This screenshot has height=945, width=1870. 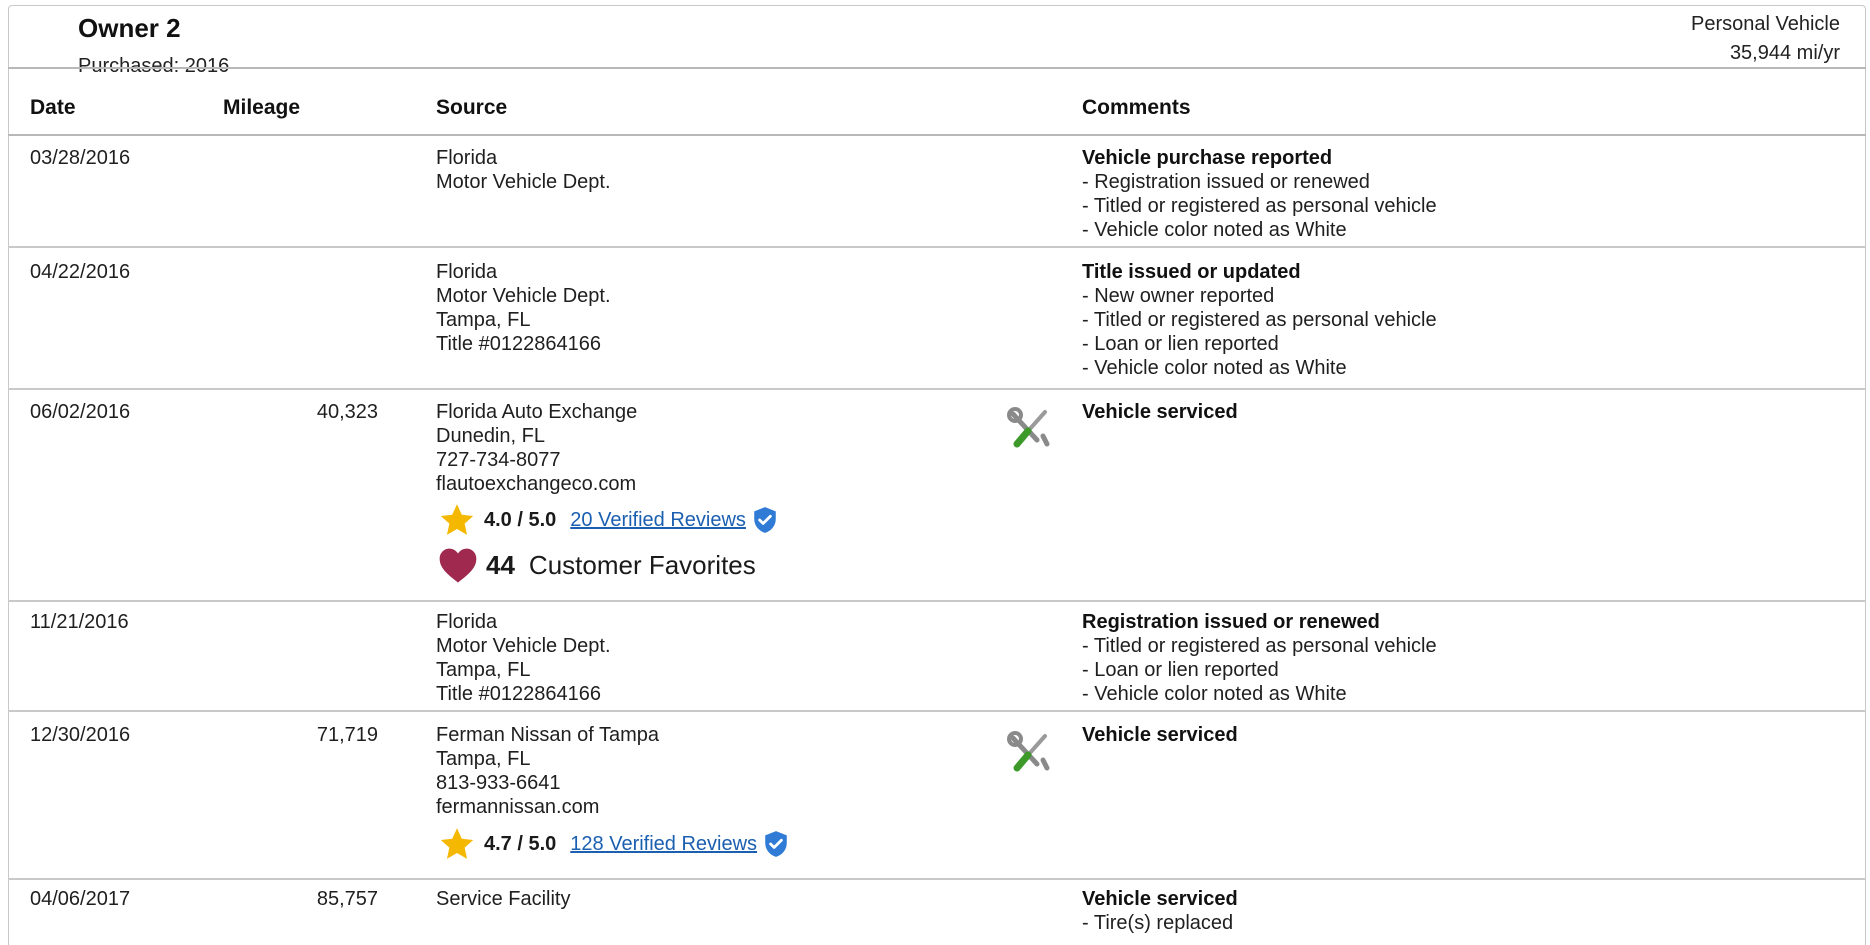 What do you see at coordinates (1136, 107) in the screenshot?
I see `column-header-comments: Comments` at bounding box center [1136, 107].